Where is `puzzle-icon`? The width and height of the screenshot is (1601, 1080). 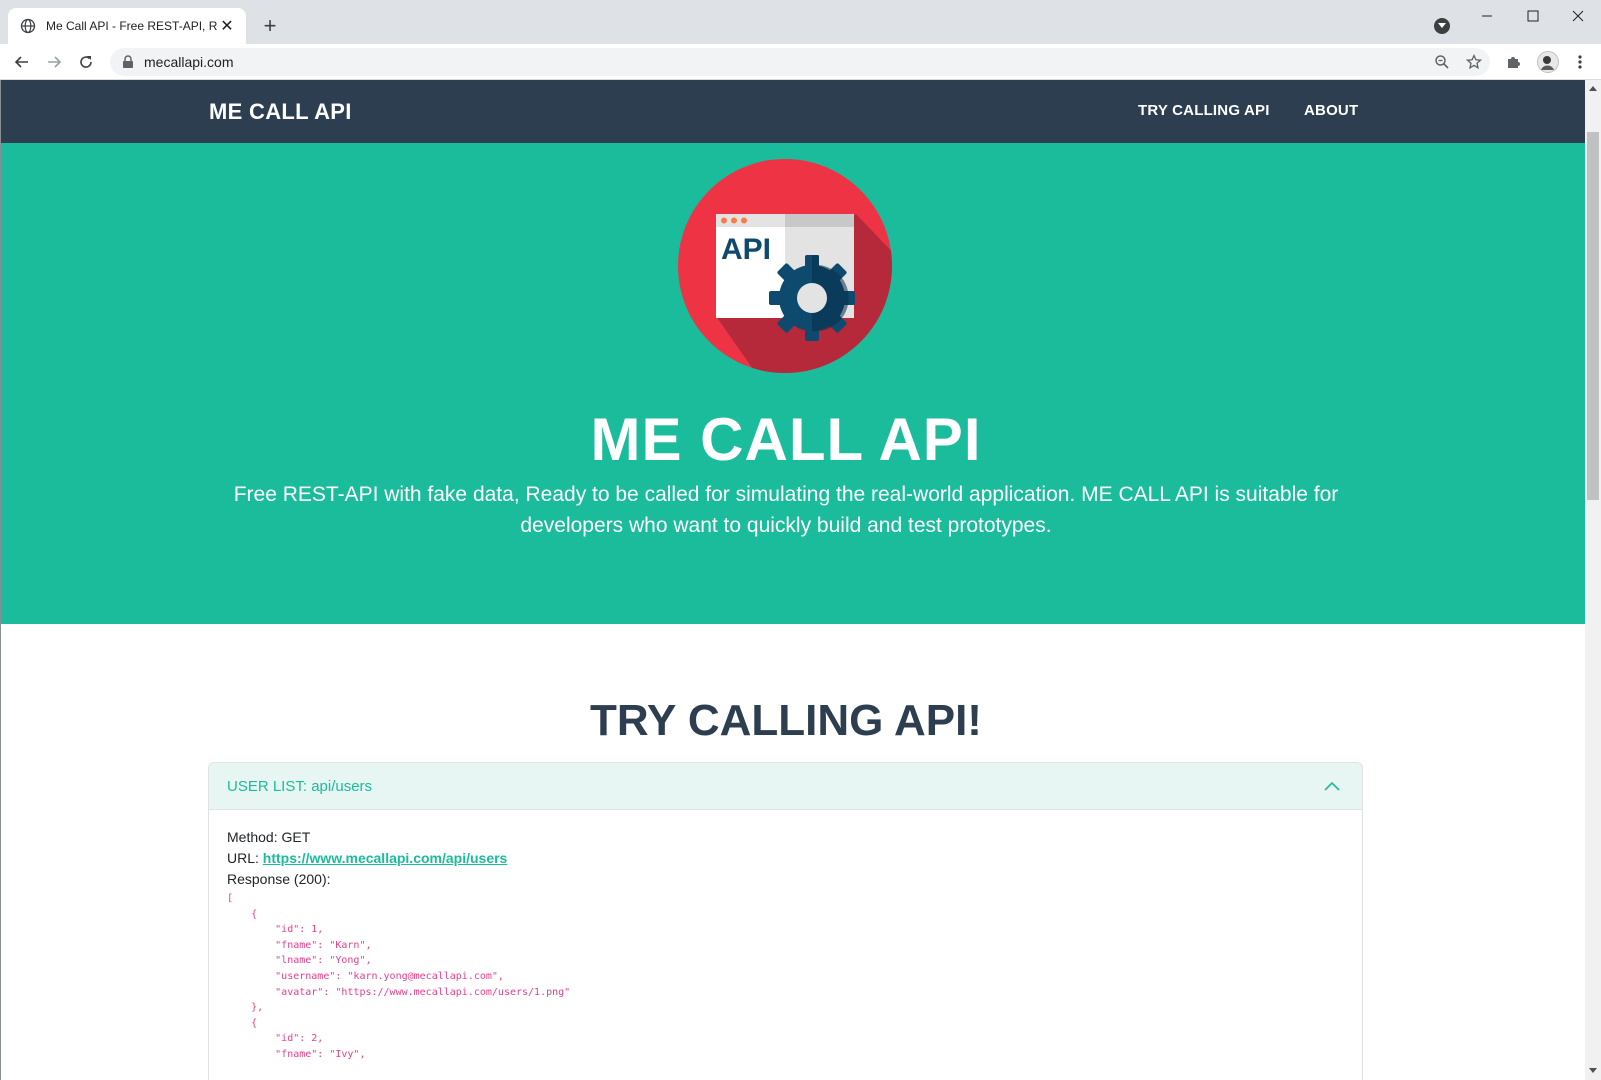
puzzle-icon is located at coordinates (1514, 62).